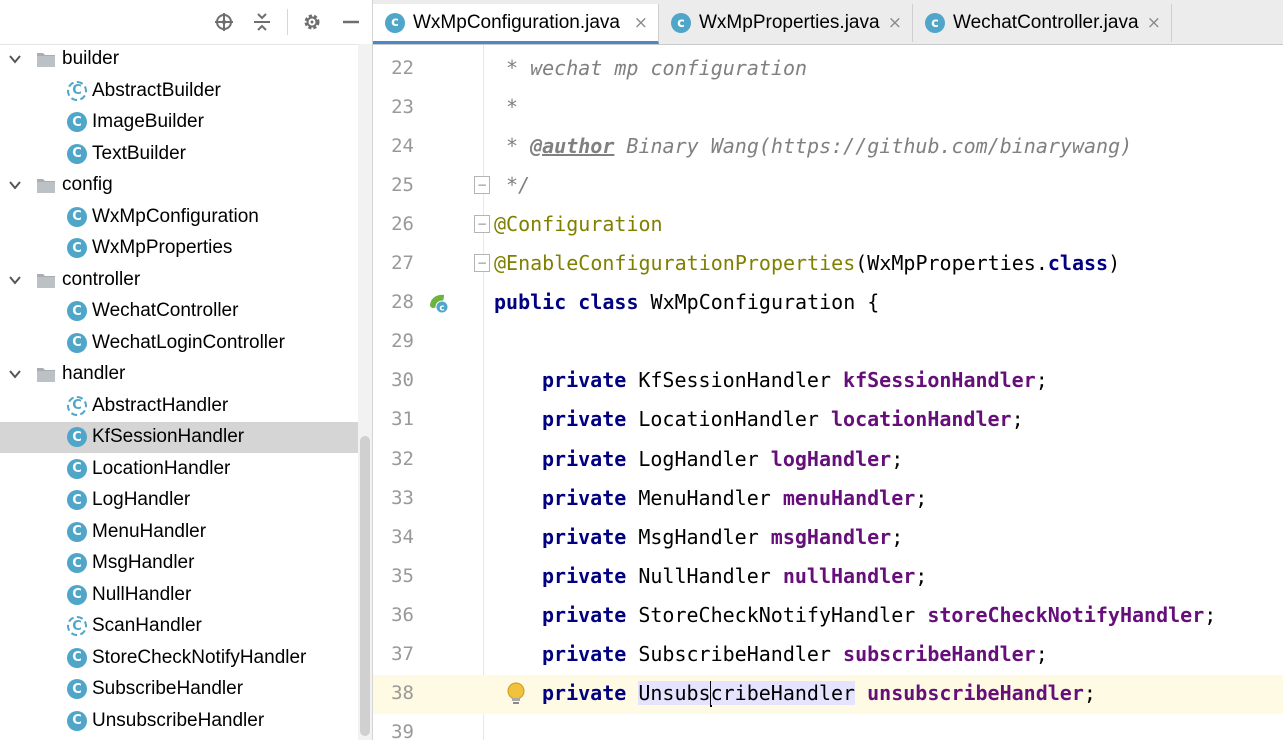  Describe the element at coordinates (516, 24) in the screenshot. I see `tab-wxmpconfiguration: c WxMpConfiguration.java ×` at that location.